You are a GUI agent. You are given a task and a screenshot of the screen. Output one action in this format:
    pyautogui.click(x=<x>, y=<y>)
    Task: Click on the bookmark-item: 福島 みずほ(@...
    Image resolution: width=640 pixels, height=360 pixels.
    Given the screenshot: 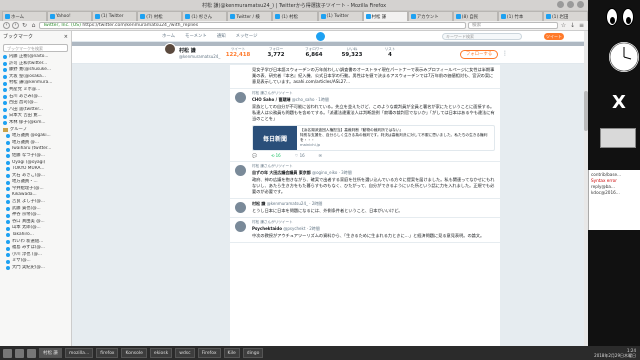 What is the action you would take?
    pyautogui.click(x=35, y=248)
    